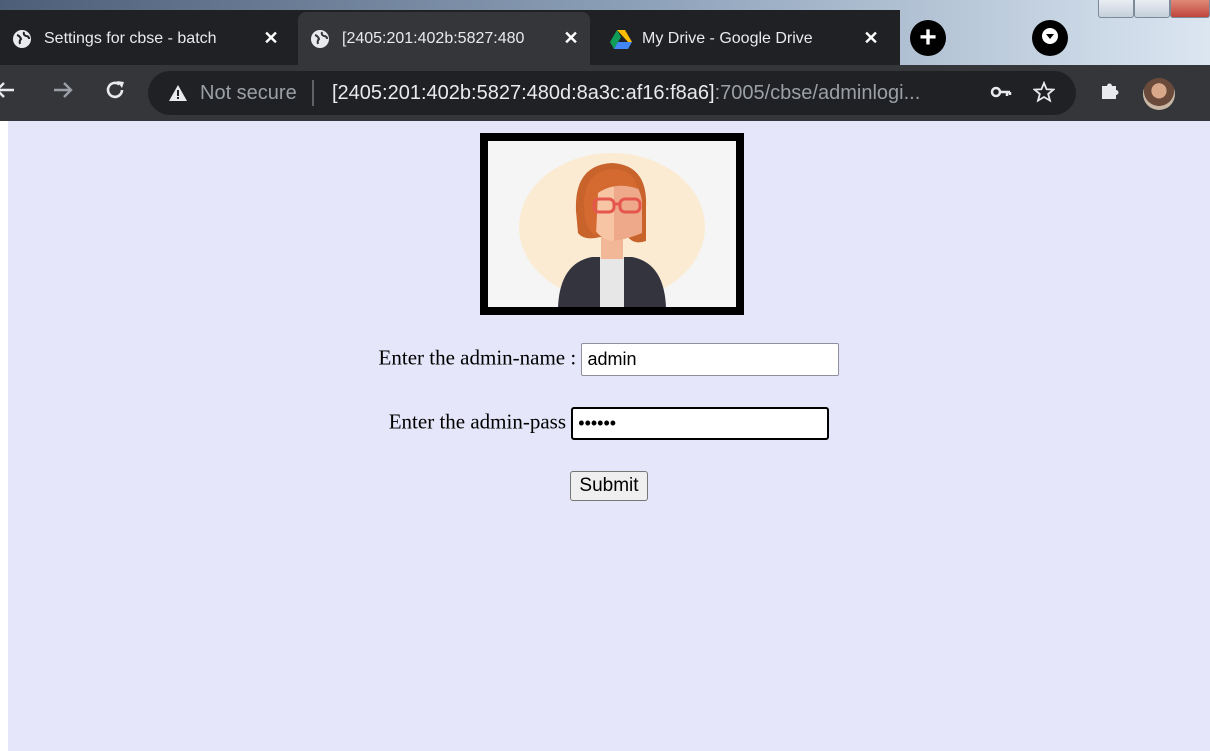 The height and width of the screenshot is (751, 1210). I want to click on admin-name-row: Enter the admin-name :, so click(609, 359).